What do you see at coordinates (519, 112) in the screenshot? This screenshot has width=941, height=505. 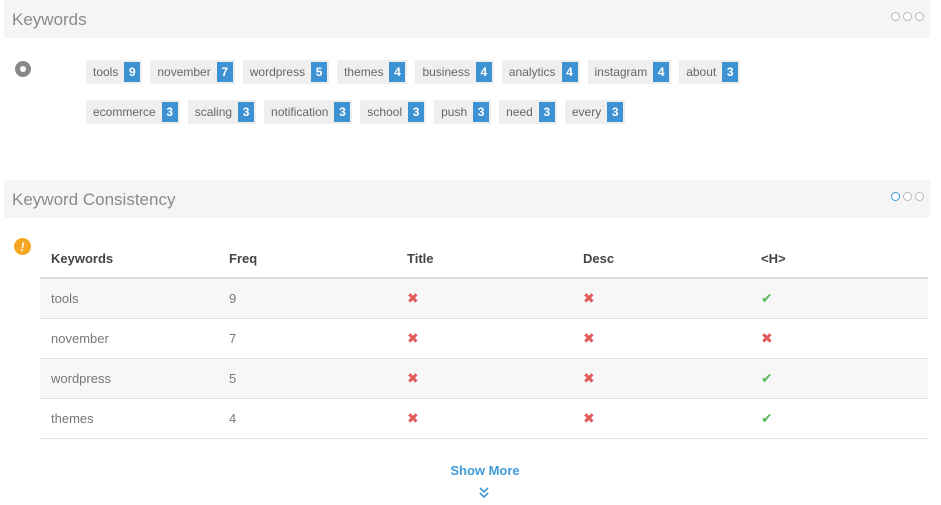 I see `keyword-tag-label: need` at bounding box center [519, 112].